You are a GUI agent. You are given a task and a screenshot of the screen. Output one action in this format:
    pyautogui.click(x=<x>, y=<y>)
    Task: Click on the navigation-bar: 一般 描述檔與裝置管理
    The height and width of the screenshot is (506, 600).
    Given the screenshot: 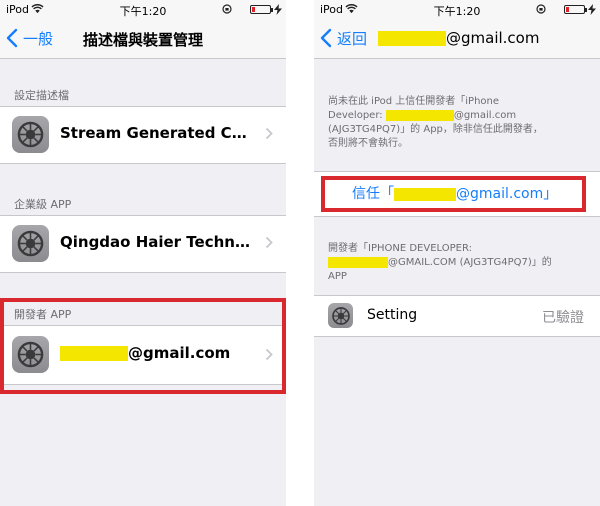 What is the action you would take?
    pyautogui.click(x=143, y=39)
    